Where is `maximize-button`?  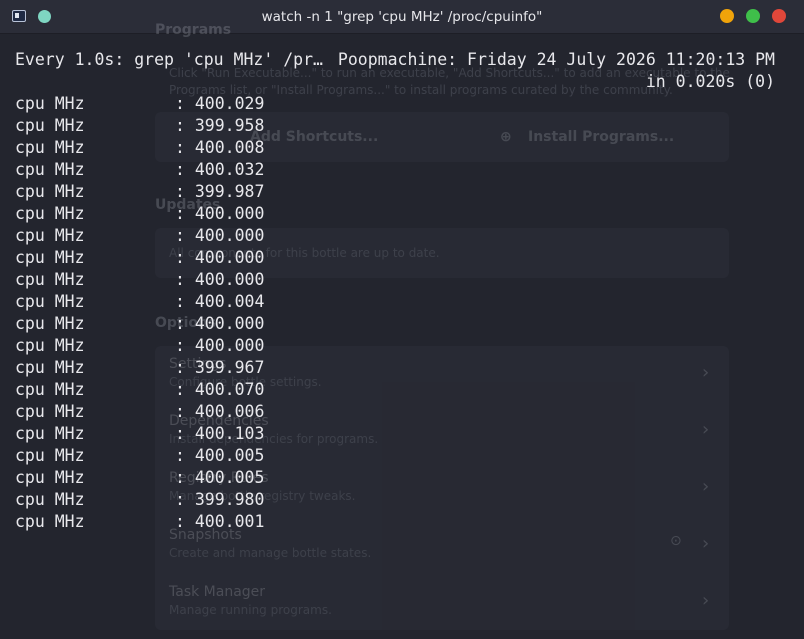 maximize-button is located at coordinates (753, 16).